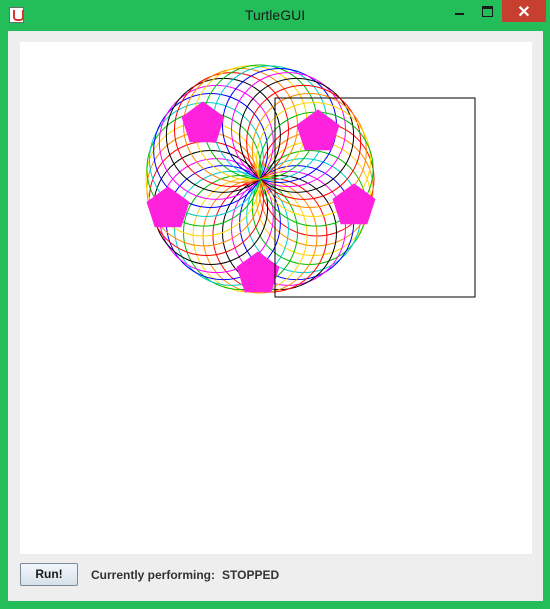  I want to click on close-button: ✕, so click(524, 11).